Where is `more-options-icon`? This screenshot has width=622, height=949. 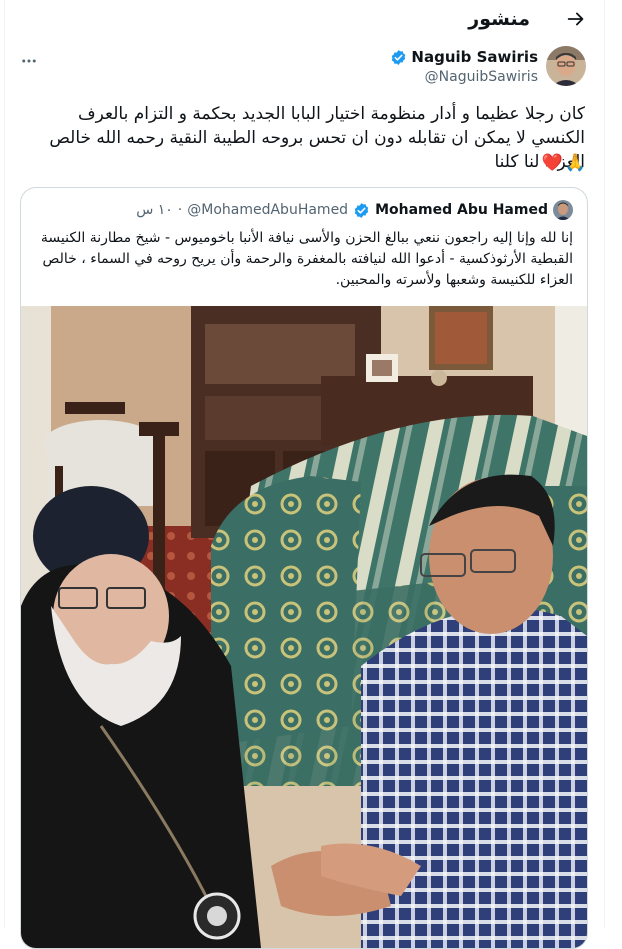
more-options-icon is located at coordinates (29, 61).